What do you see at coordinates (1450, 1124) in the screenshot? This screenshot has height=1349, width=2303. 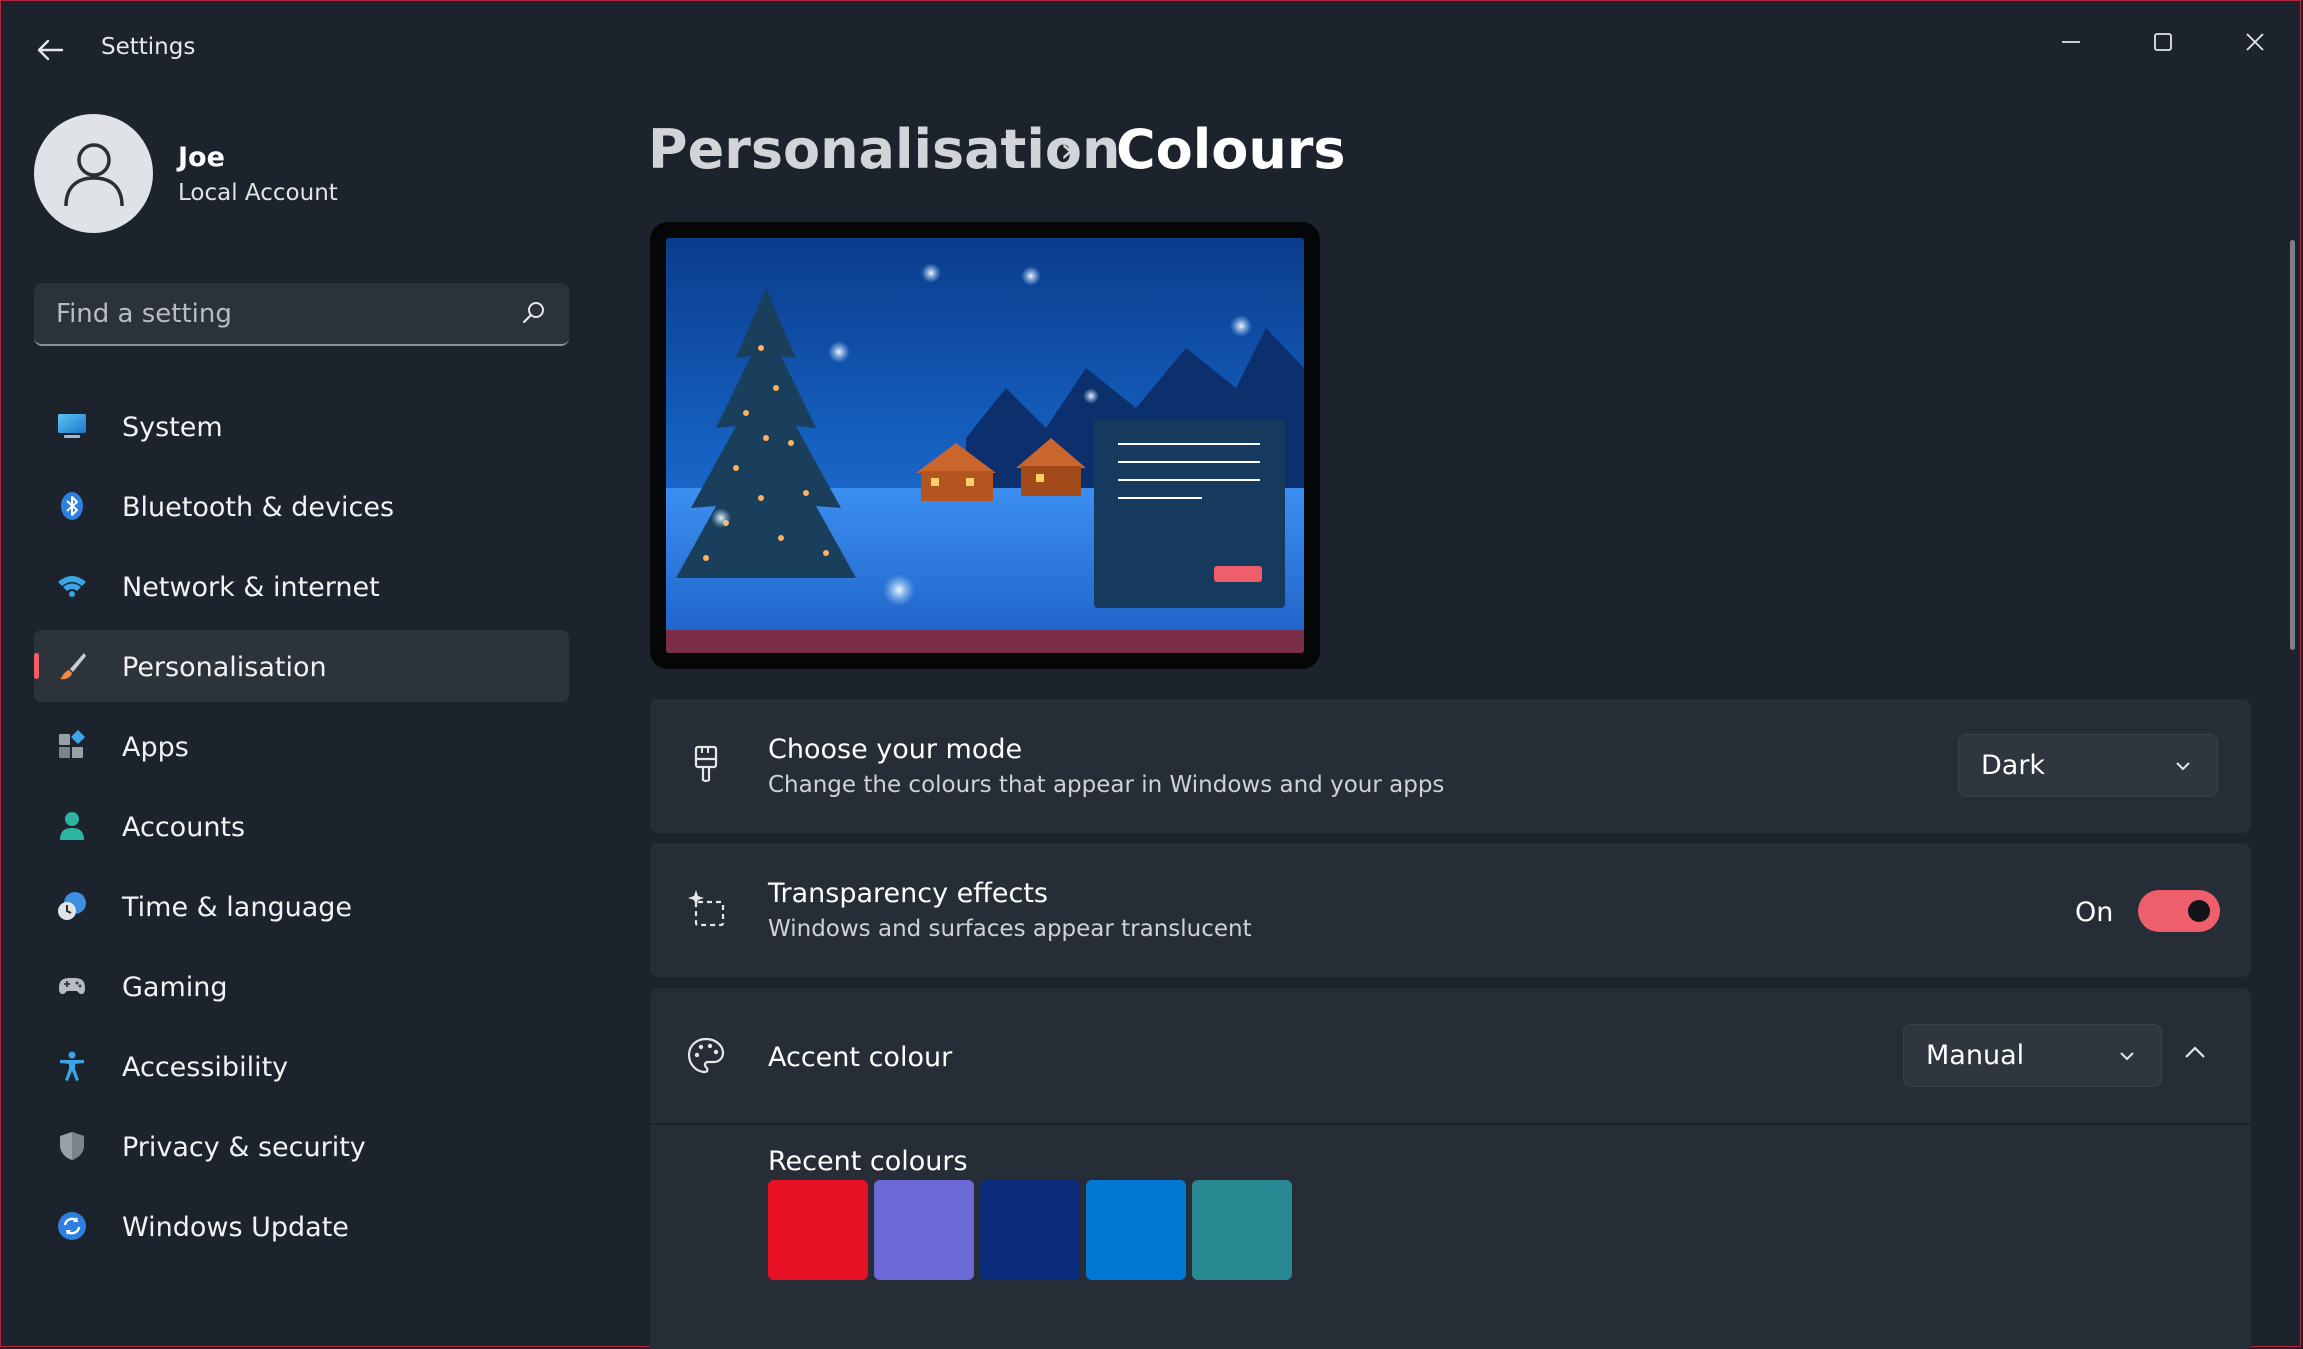 I see `accent-divider` at bounding box center [1450, 1124].